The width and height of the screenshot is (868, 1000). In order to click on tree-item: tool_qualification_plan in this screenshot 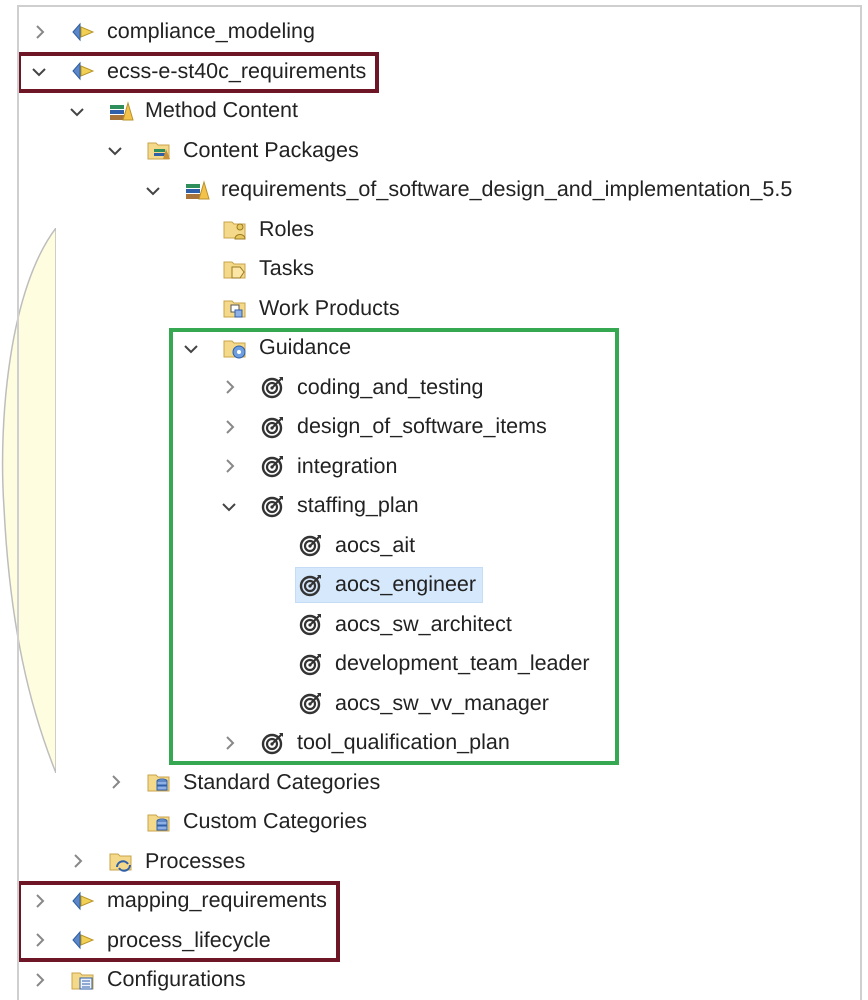, I will do `click(387, 742)`.